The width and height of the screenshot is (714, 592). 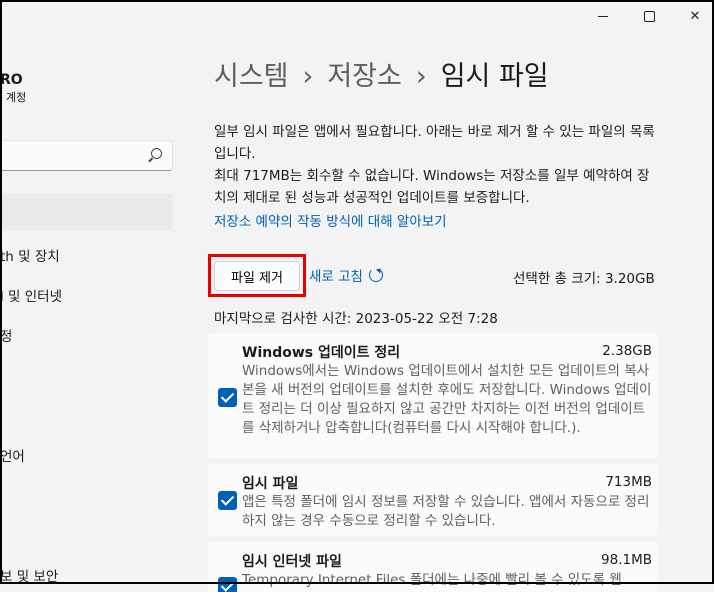 What do you see at coordinates (227, 500) in the screenshot?
I see `temp-files-checkbox` at bounding box center [227, 500].